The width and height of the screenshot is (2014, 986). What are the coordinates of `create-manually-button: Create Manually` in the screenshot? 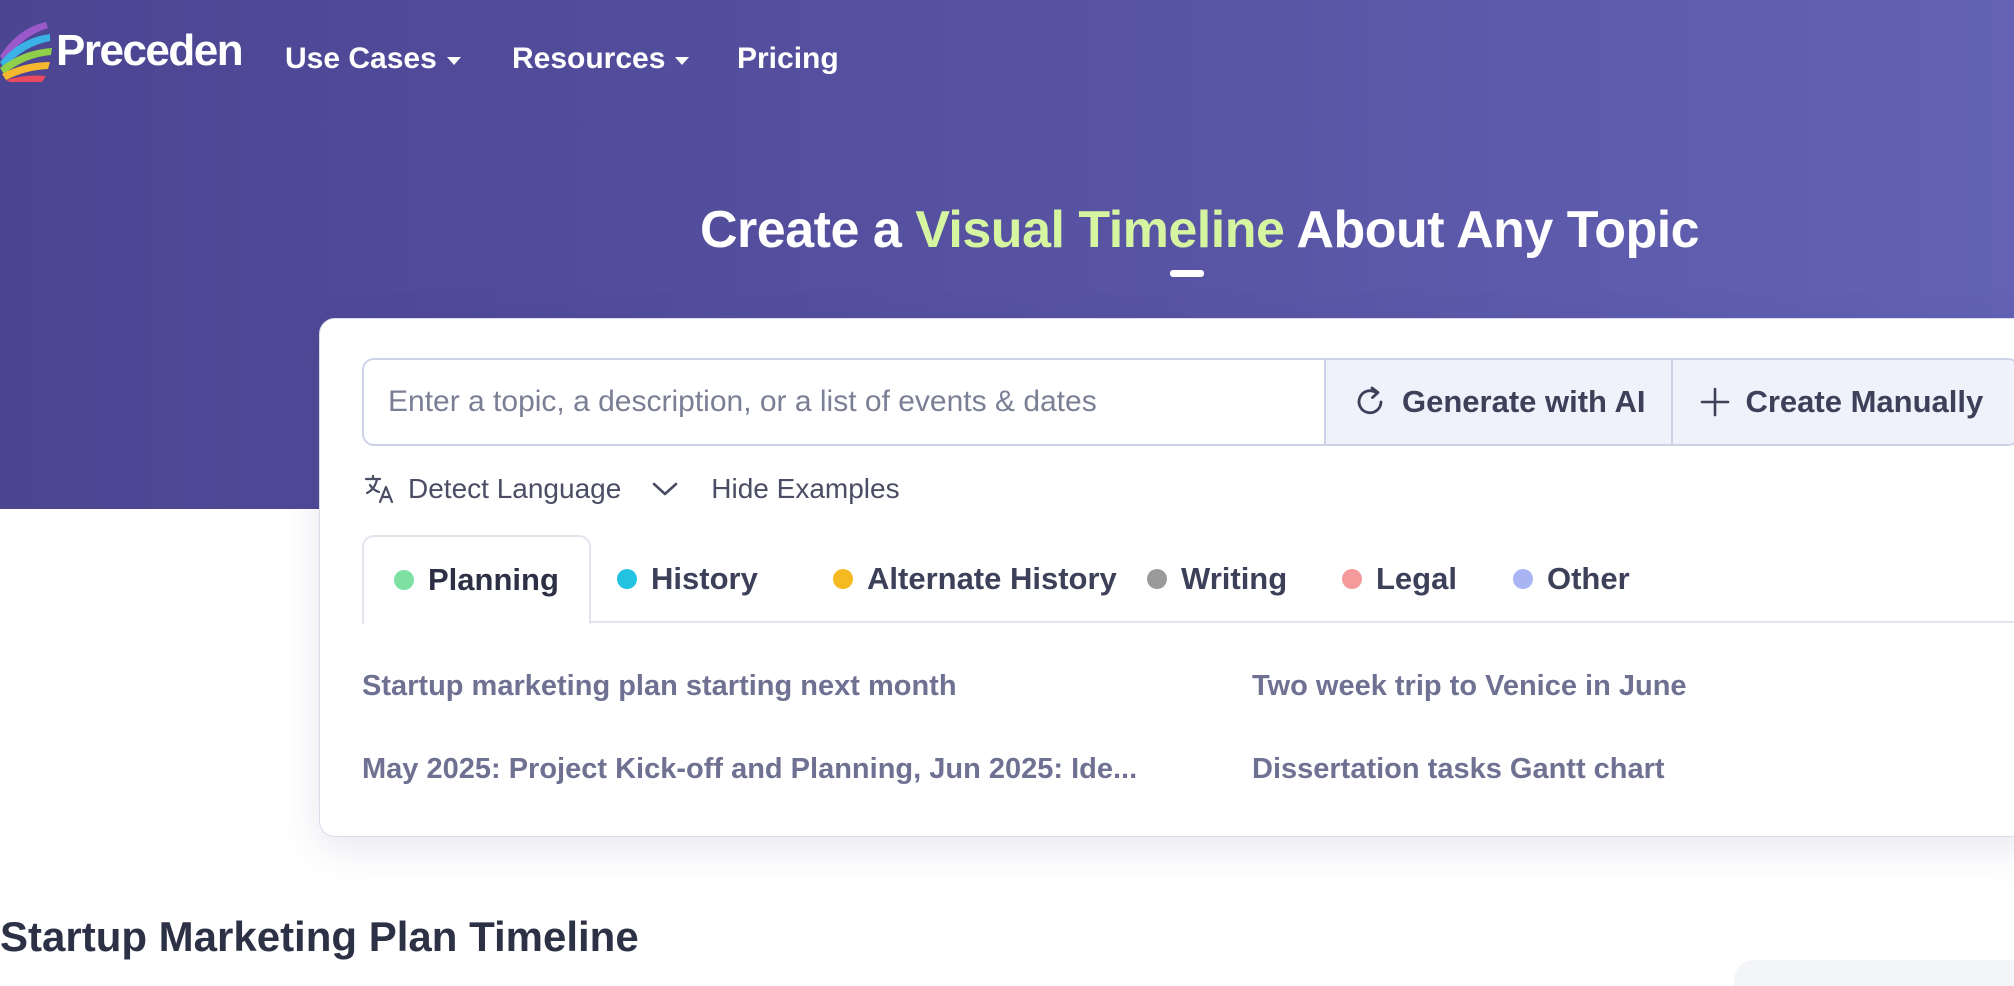 It's located at (1842, 402).